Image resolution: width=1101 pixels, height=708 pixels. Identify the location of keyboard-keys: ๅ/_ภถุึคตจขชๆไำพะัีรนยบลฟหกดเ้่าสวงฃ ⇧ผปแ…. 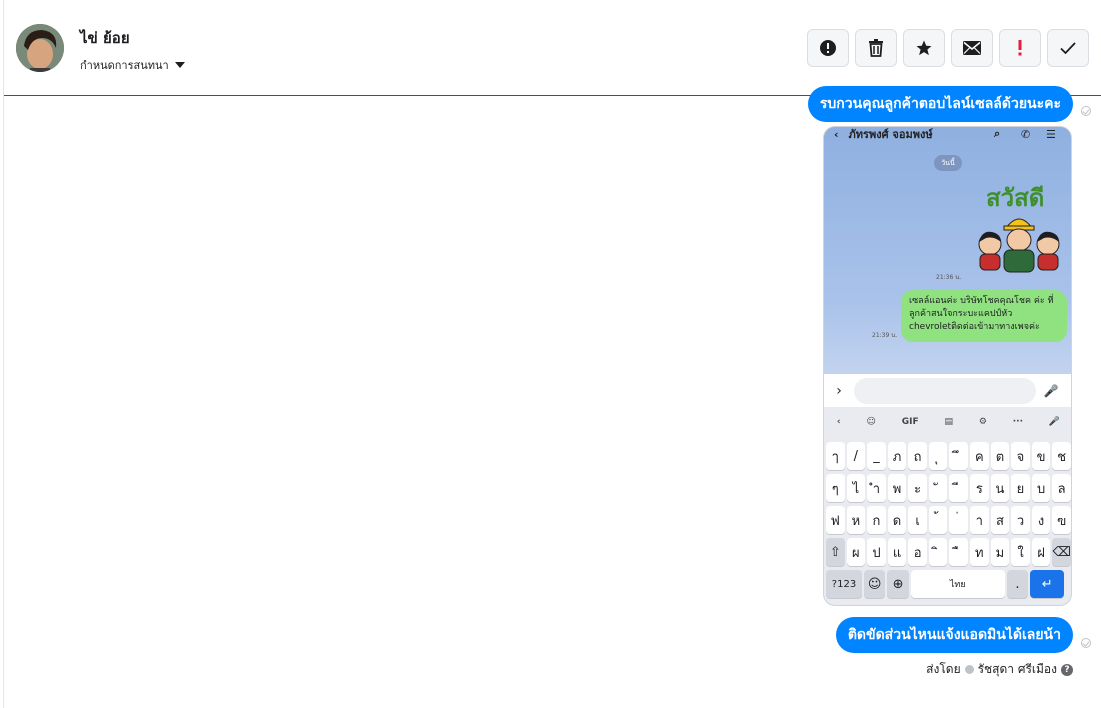
(948, 522).